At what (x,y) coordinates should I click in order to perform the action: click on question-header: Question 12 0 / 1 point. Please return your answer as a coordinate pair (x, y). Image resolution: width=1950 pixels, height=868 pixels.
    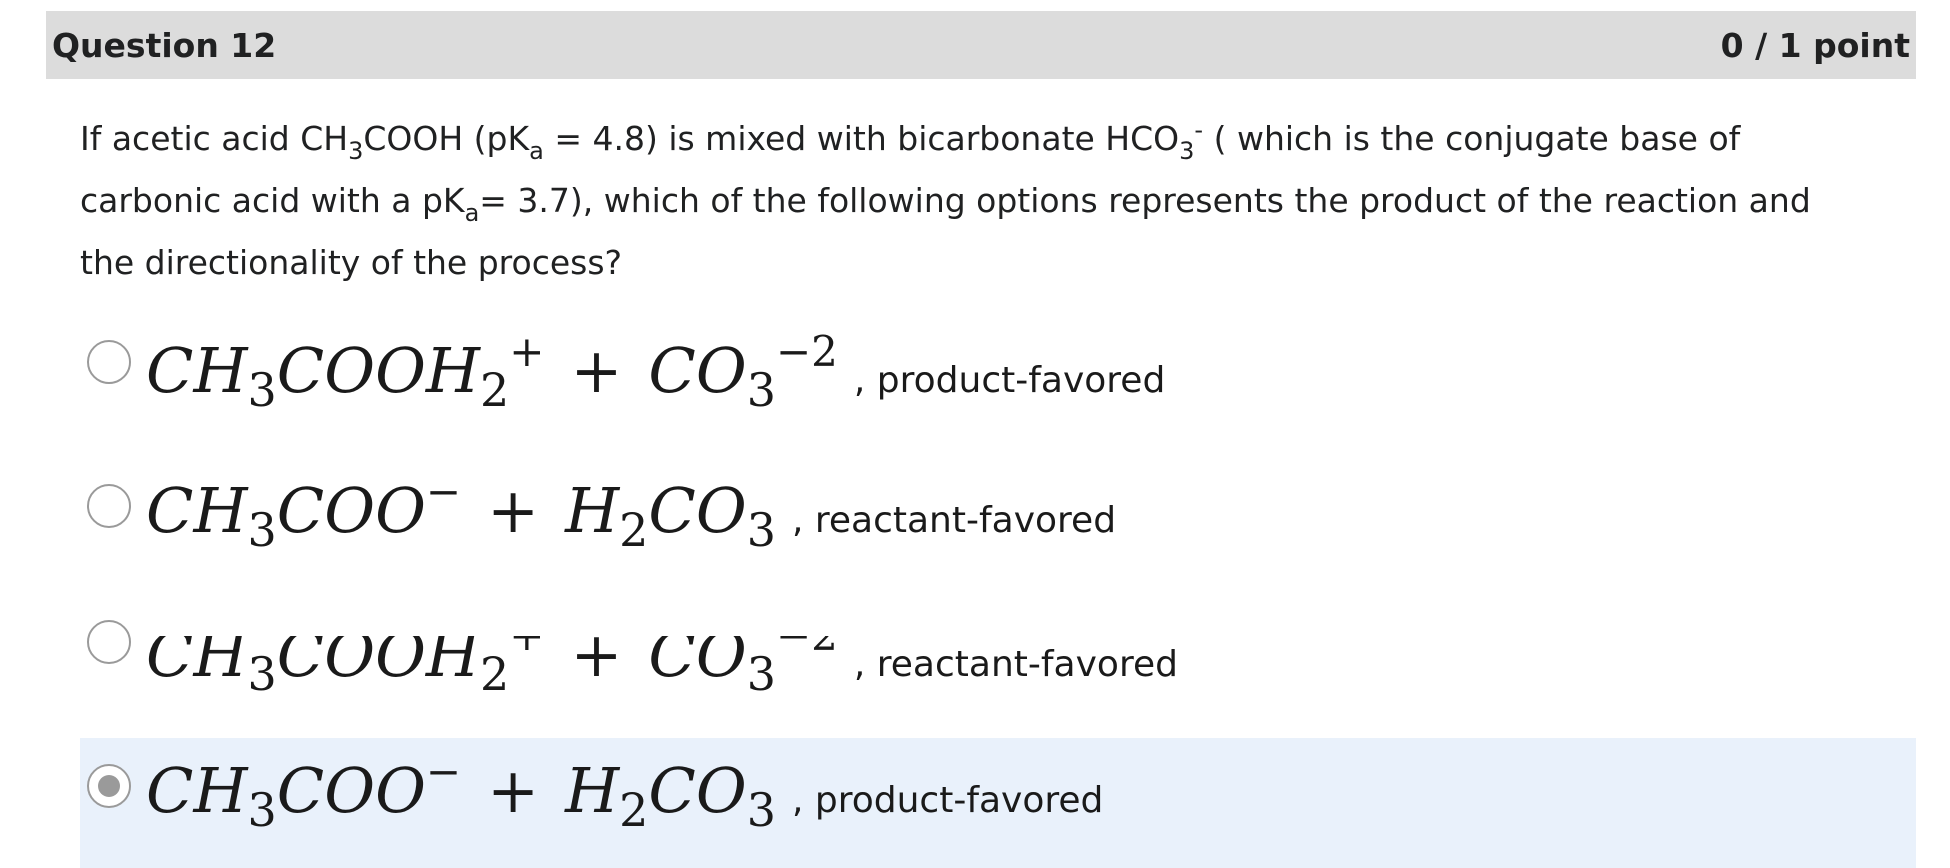
    Looking at the image, I should click on (981, 45).